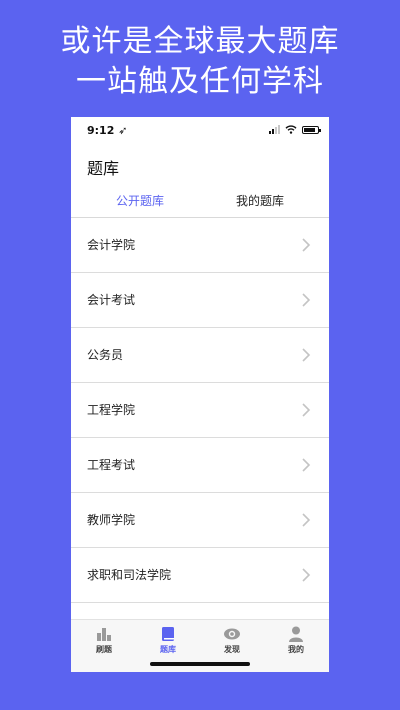 The height and width of the screenshot is (710, 400). I want to click on eye-icon, so click(232, 634).